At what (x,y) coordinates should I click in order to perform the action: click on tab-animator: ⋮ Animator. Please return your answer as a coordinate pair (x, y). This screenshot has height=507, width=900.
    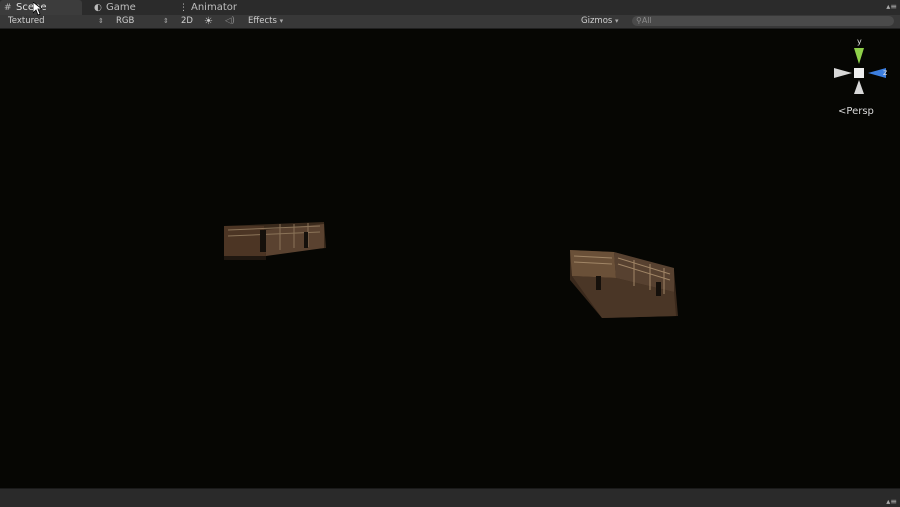
    Looking at the image, I should click on (222, 7).